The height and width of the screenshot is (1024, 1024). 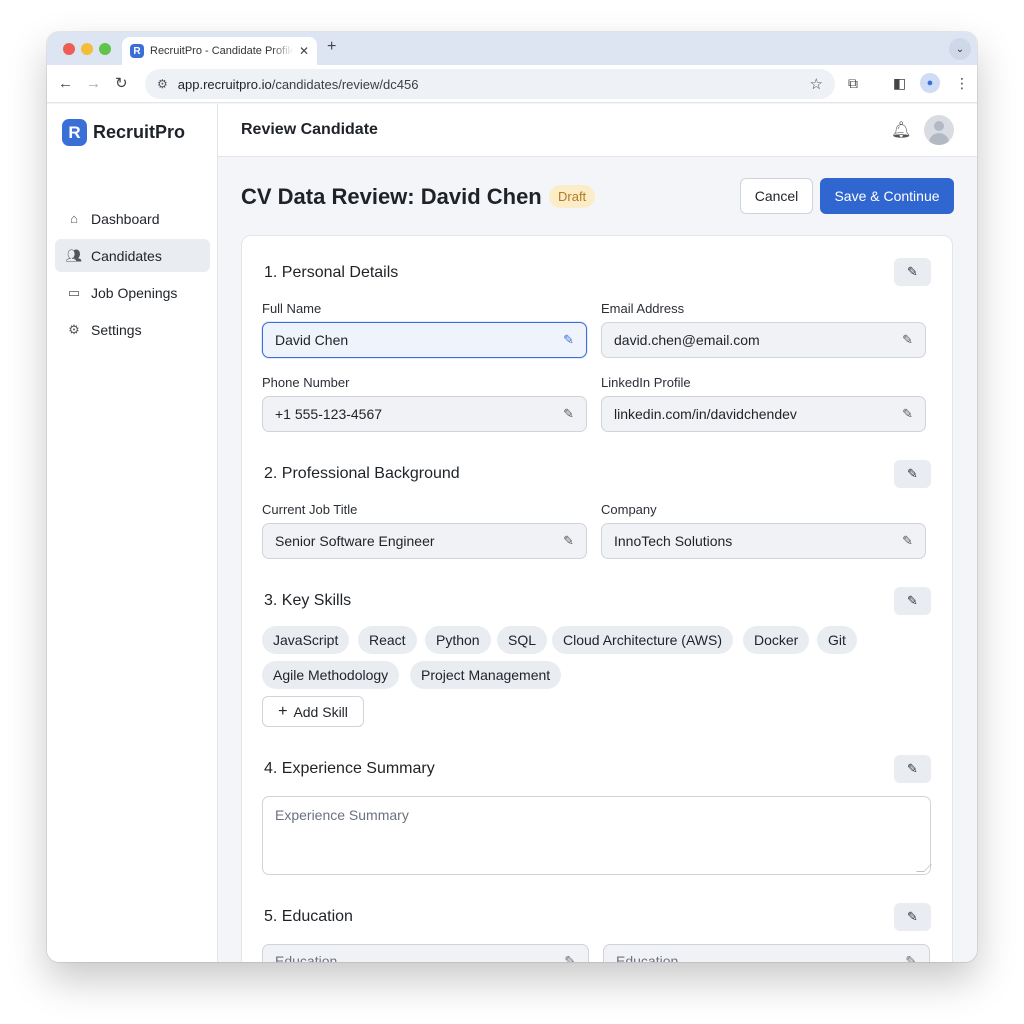 What do you see at coordinates (646, 382) in the screenshot?
I see `linkedin-label: LinkedIn Profile` at bounding box center [646, 382].